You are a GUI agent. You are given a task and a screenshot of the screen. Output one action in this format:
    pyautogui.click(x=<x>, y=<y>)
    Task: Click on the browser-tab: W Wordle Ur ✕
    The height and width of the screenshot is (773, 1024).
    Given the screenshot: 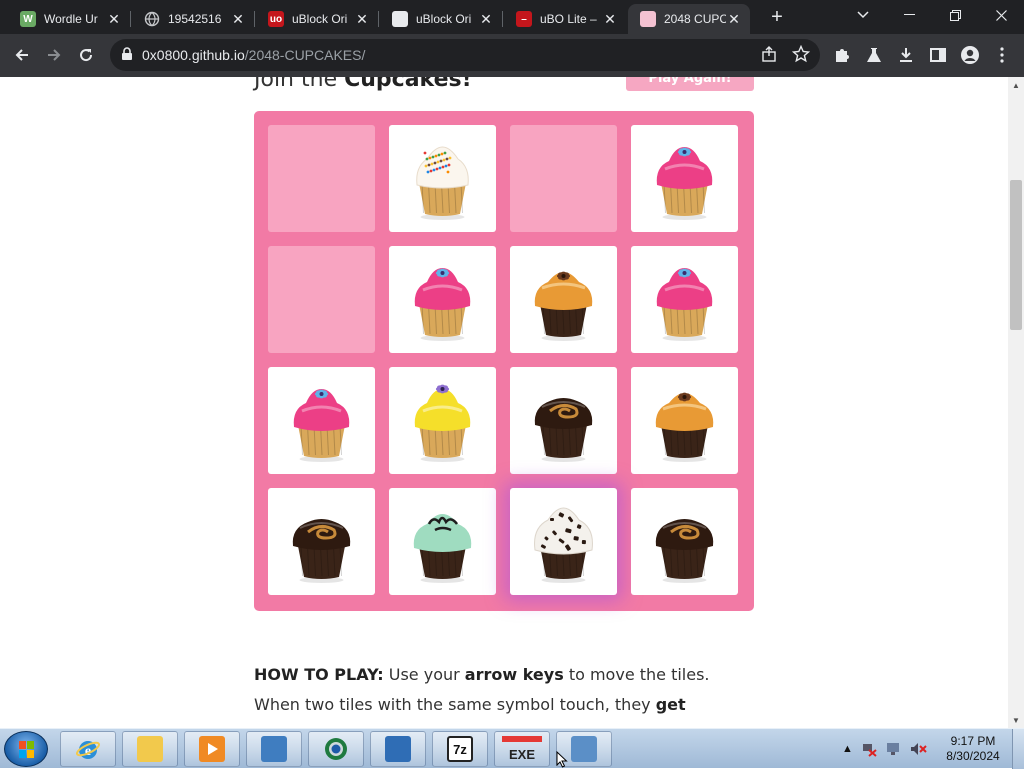 What is the action you would take?
    pyautogui.click(x=69, y=19)
    